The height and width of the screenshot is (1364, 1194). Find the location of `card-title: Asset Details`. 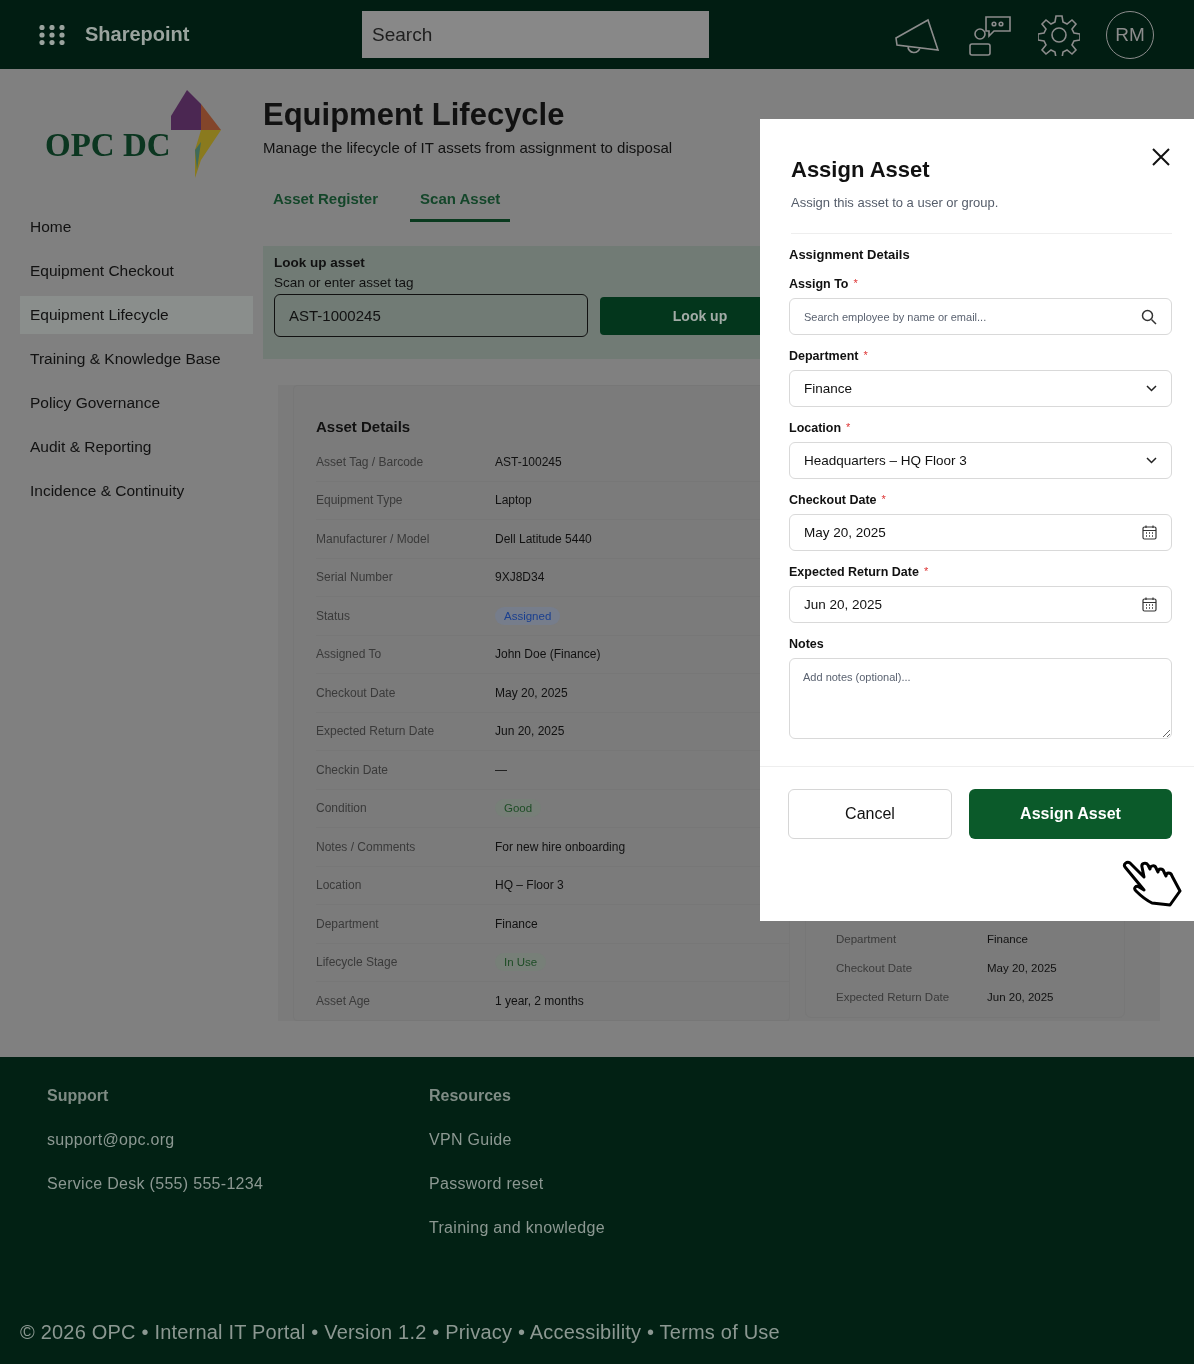

card-title: Asset Details is located at coordinates (364, 426).